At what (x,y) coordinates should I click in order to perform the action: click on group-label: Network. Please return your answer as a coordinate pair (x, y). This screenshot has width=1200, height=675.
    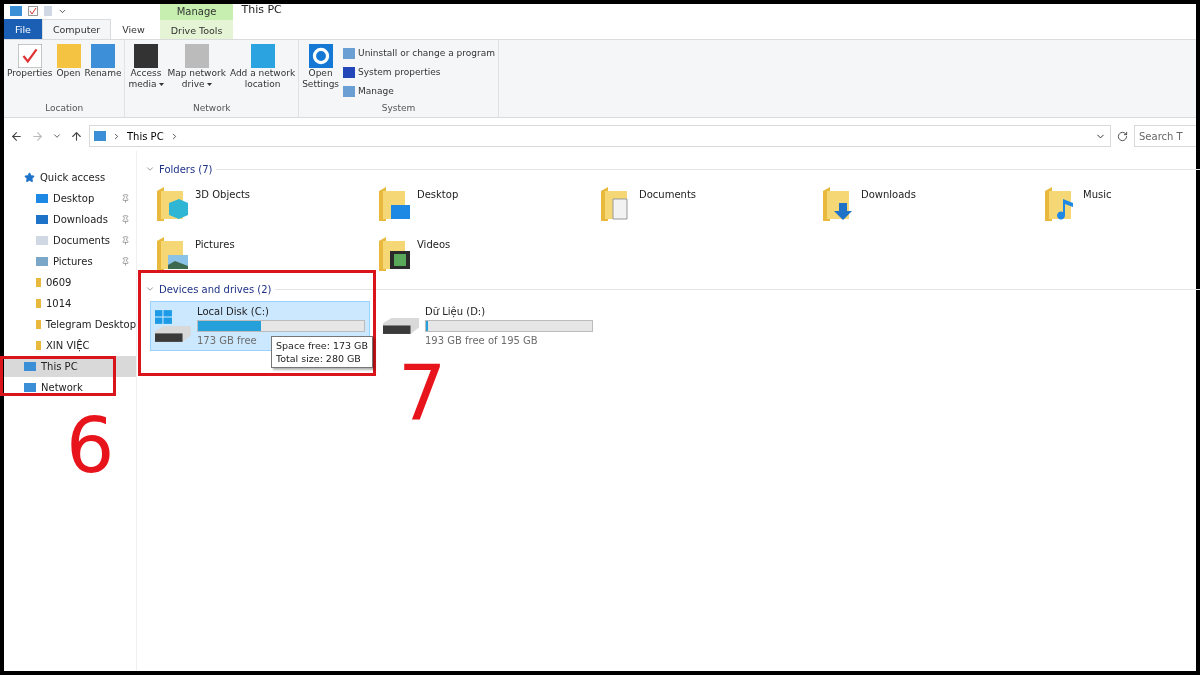
    Looking at the image, I should click on (212, 109).